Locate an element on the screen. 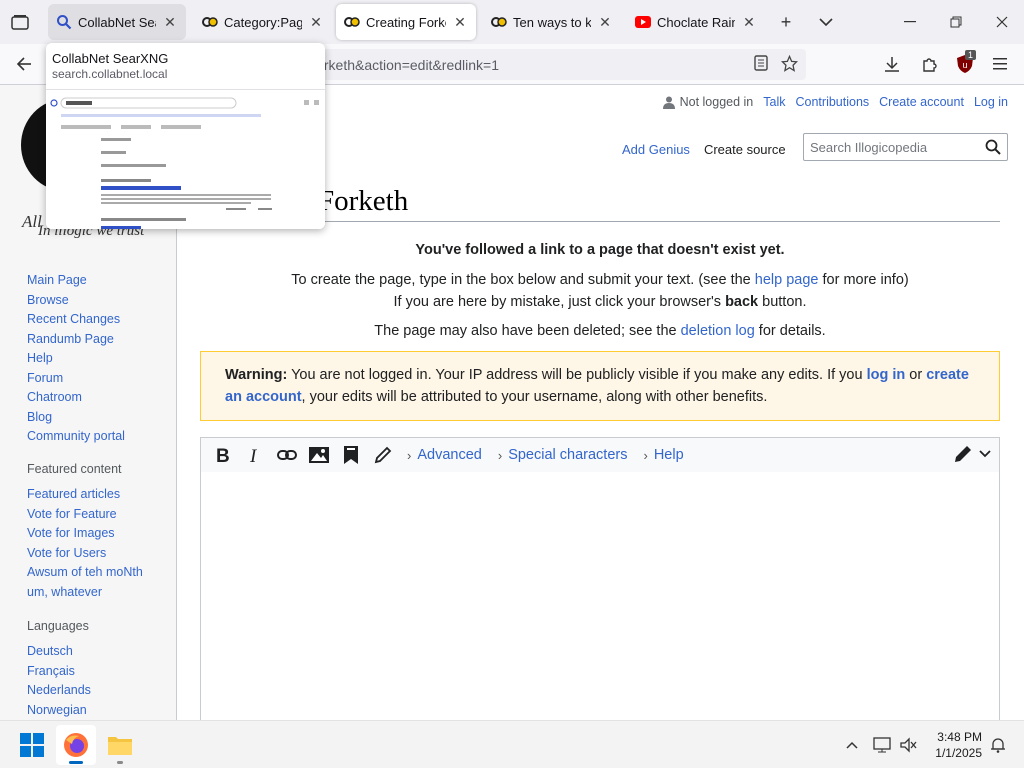  tab-creating-forketh: Creating Forketh ✕ is located at coordinates (406, 22).